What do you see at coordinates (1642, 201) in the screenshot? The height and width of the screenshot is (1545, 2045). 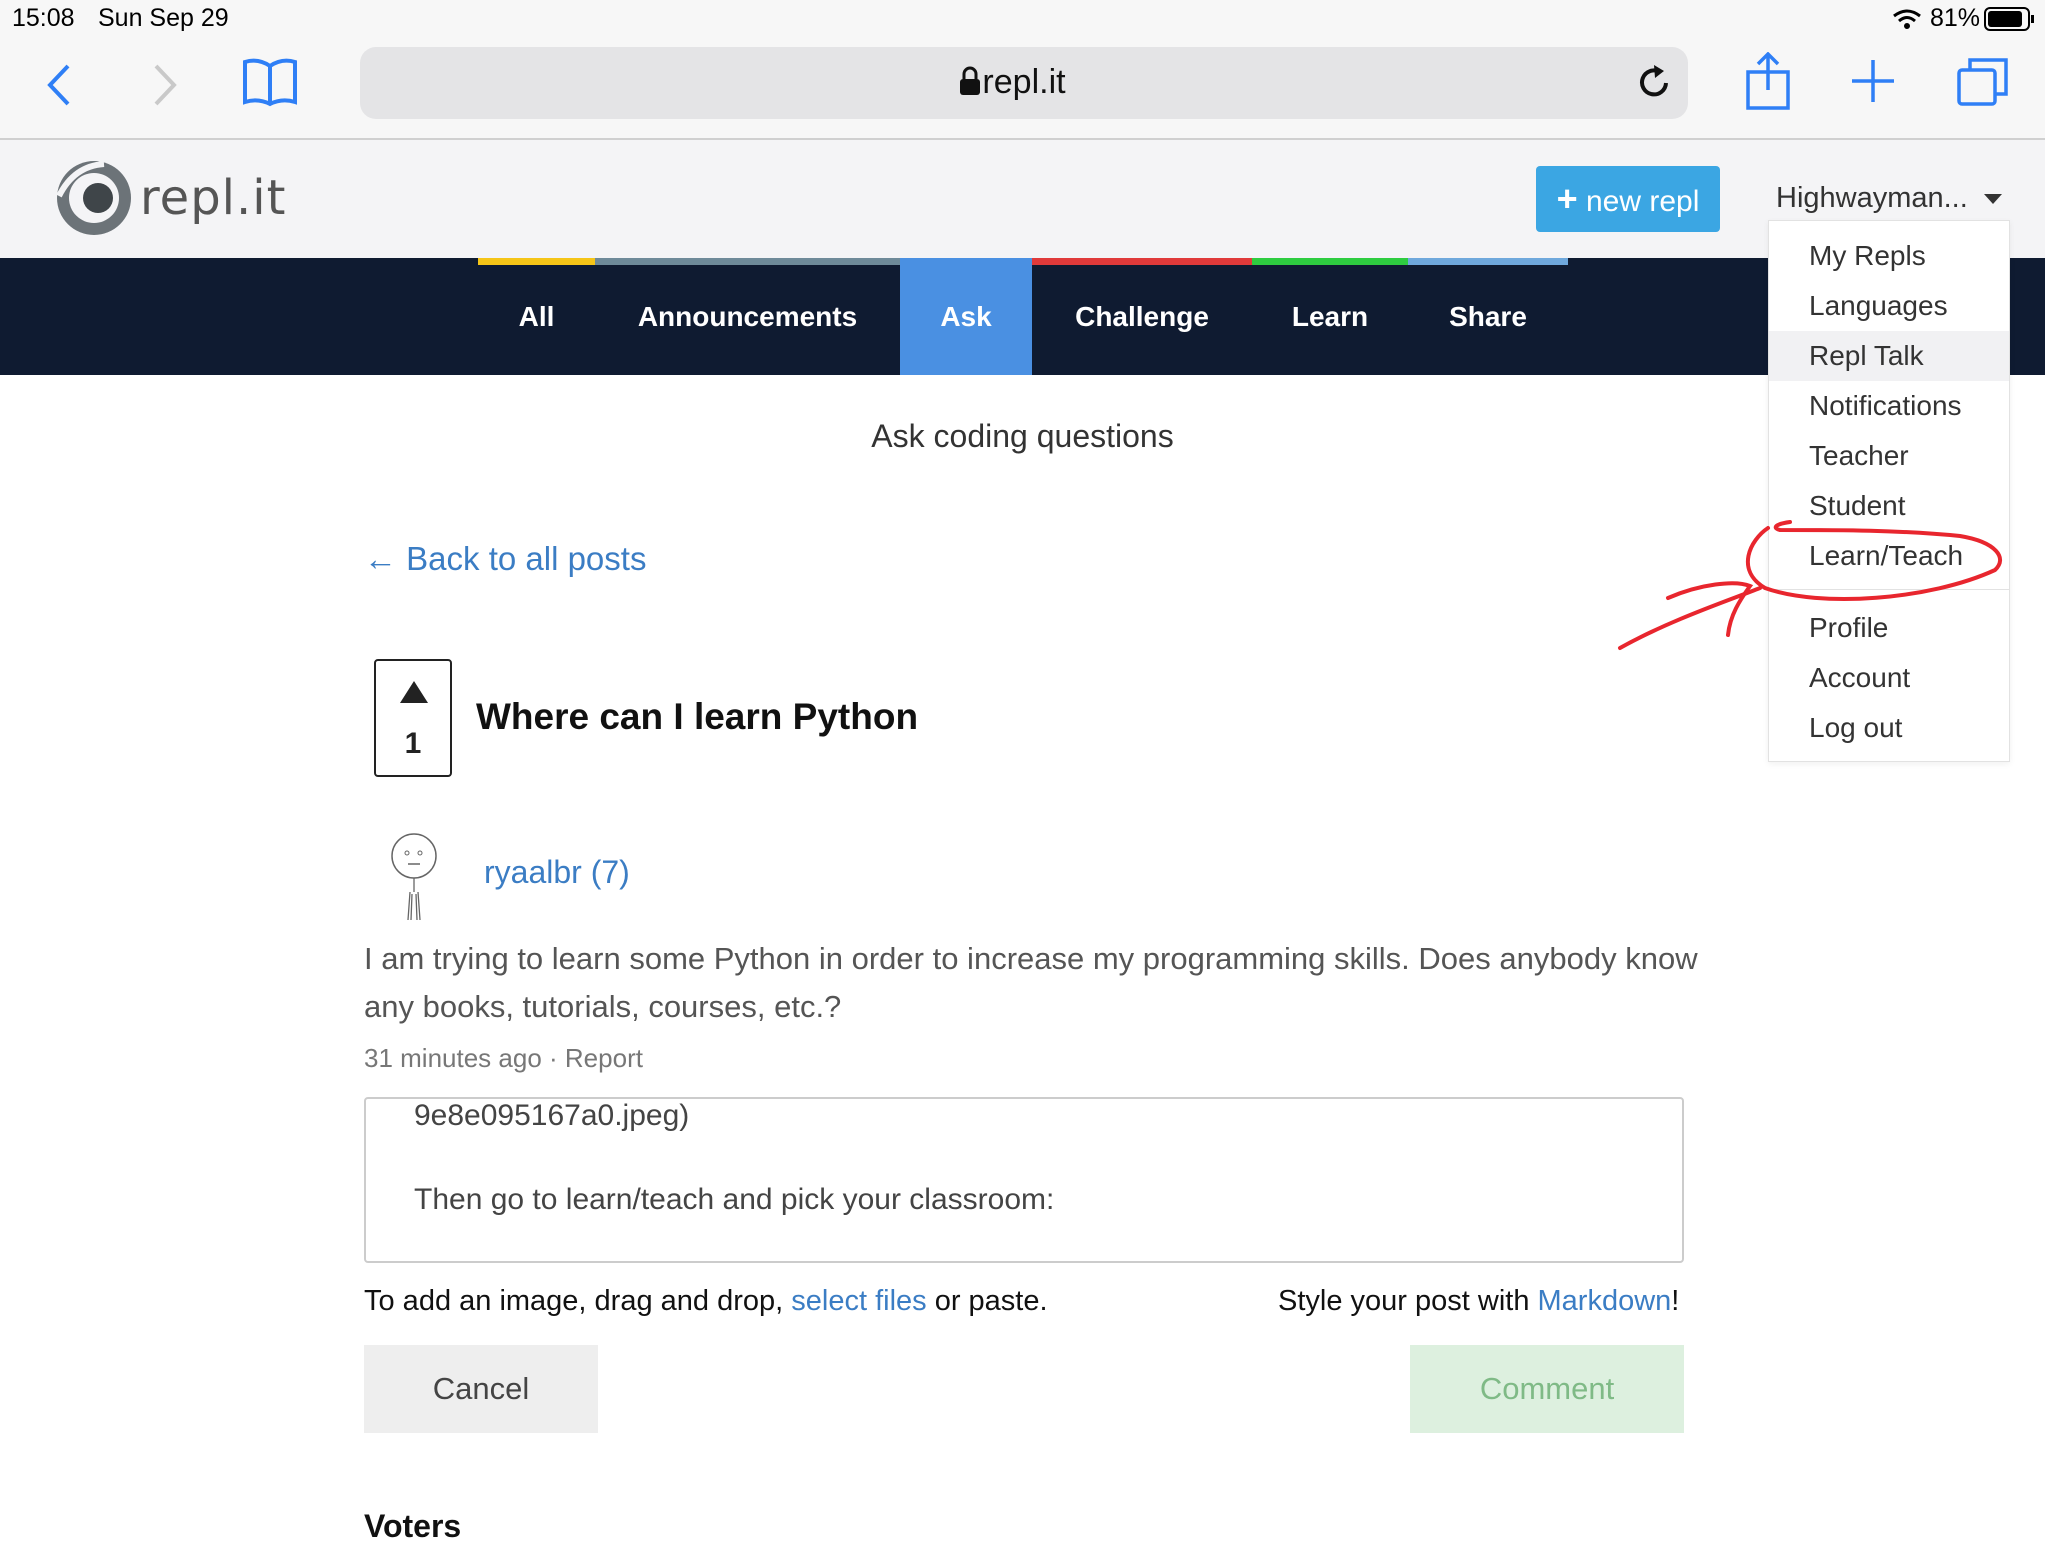 I see `new-repl-label: new repl` at bounding box center [1642, 201].